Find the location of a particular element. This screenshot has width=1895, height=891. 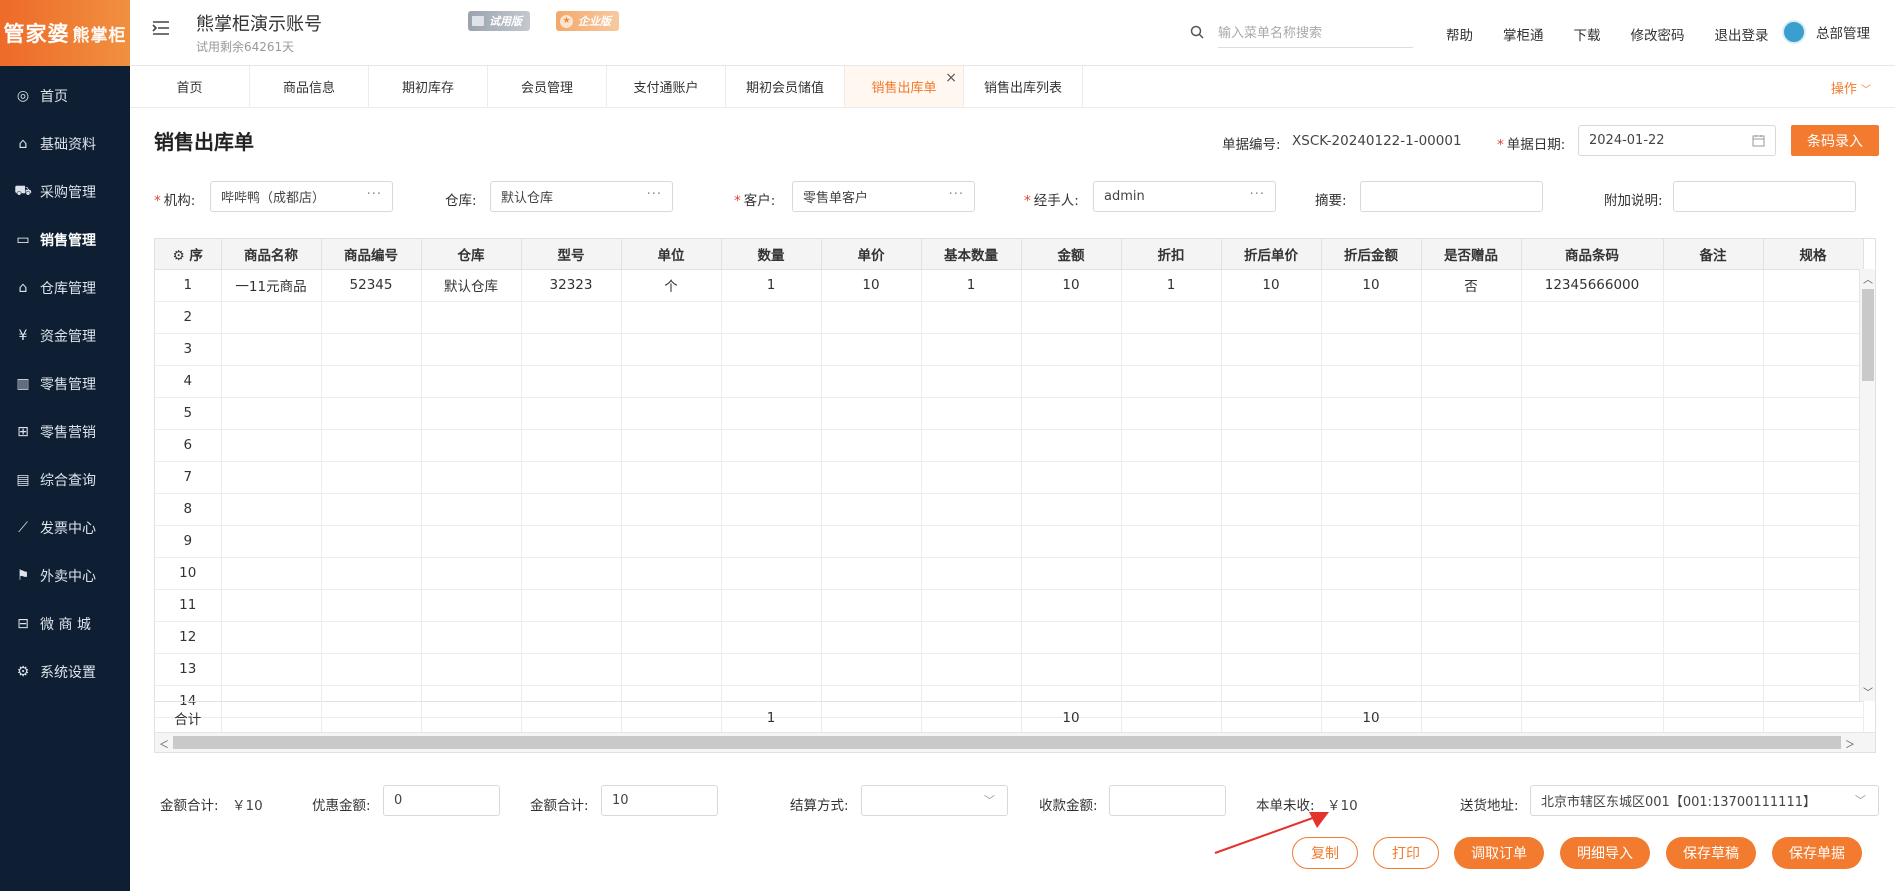

table-row: 9 is located at coordinates (1009, 541).